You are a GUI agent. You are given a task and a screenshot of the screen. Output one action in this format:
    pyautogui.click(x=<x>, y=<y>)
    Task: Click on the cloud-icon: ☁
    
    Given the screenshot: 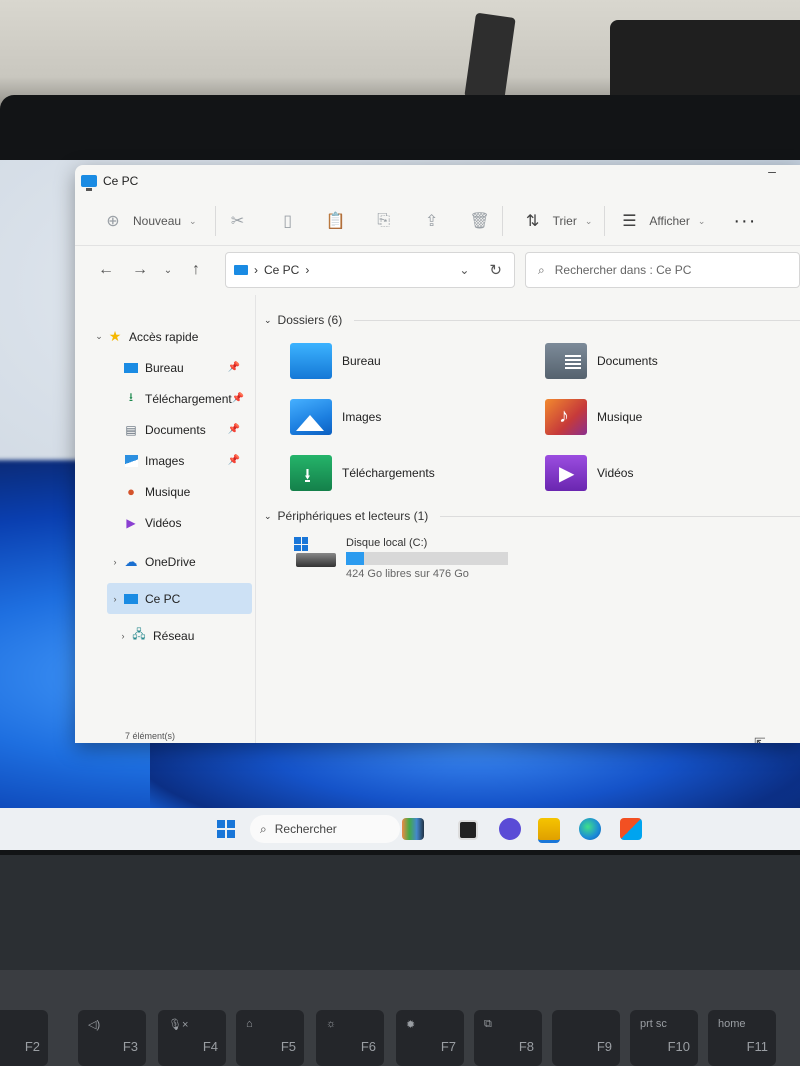 What is the action you would take?
    pyautogui.click(x=131, y=561)
    